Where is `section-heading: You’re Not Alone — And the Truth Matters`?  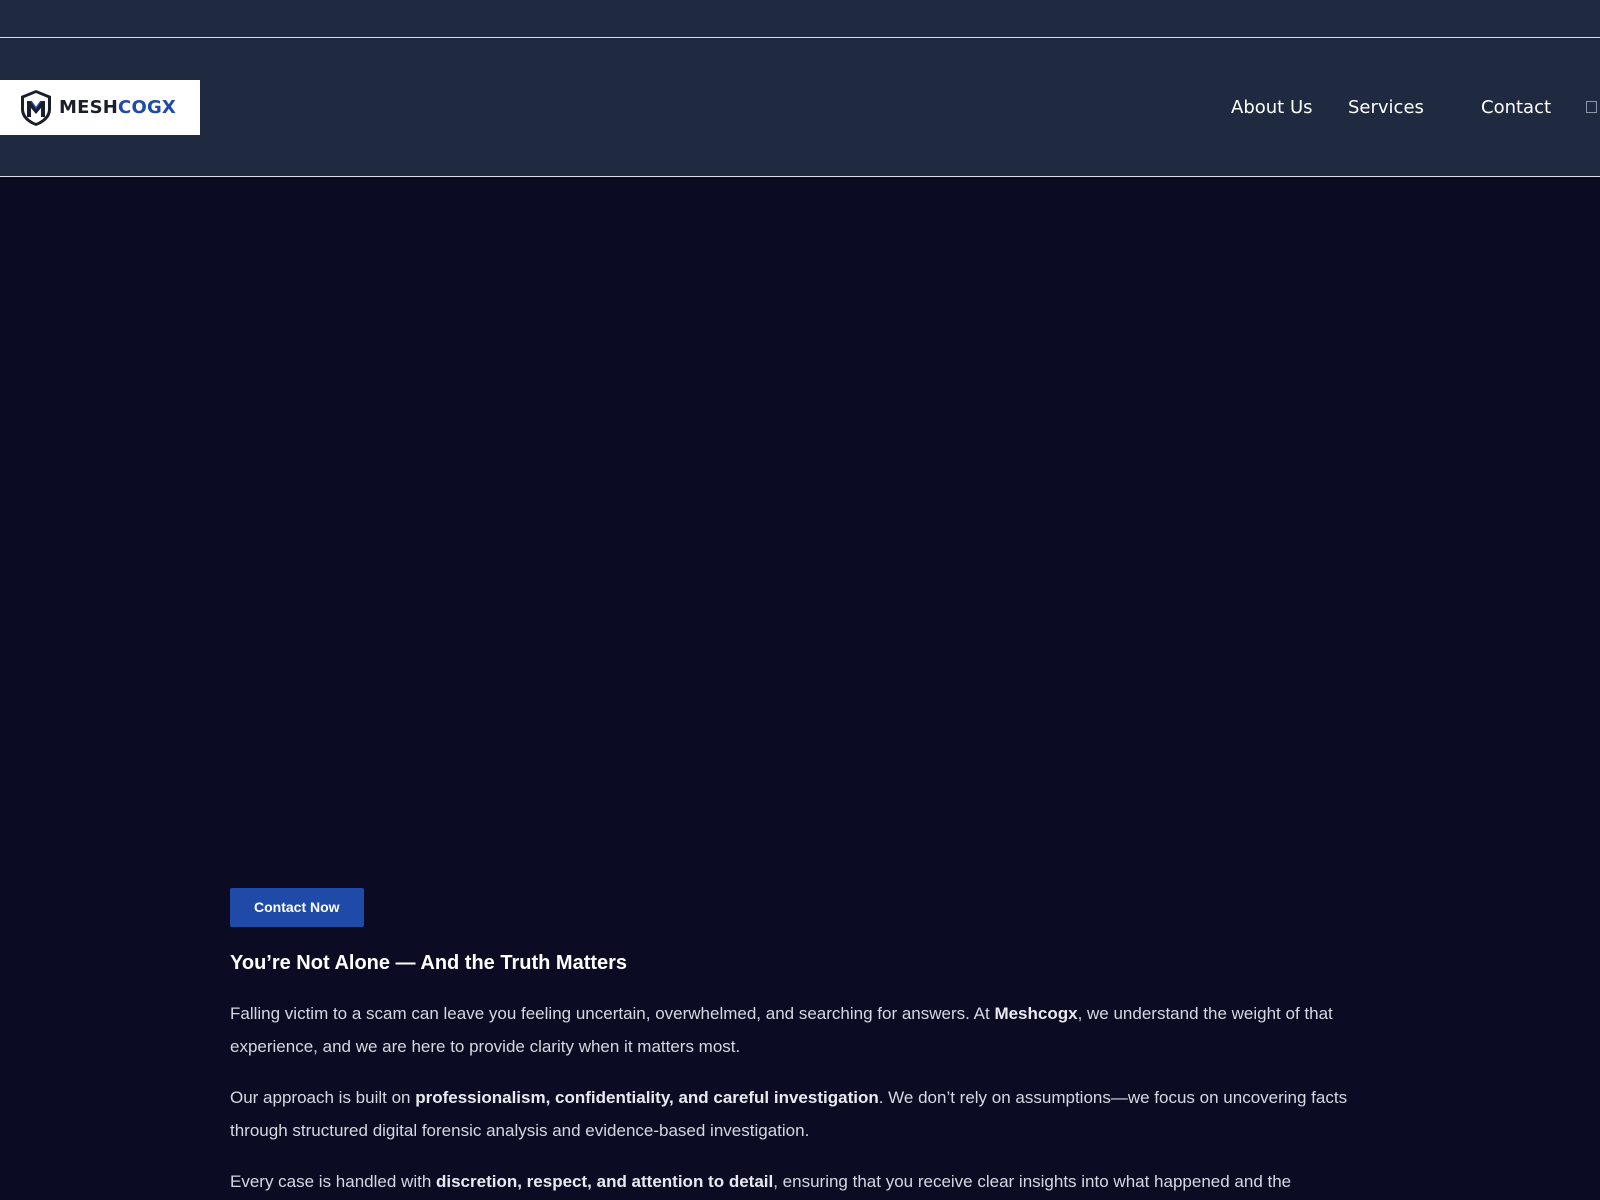
section-heading: You’re Not Alone — And the Truth Matters is located at coordinates (429, 963).